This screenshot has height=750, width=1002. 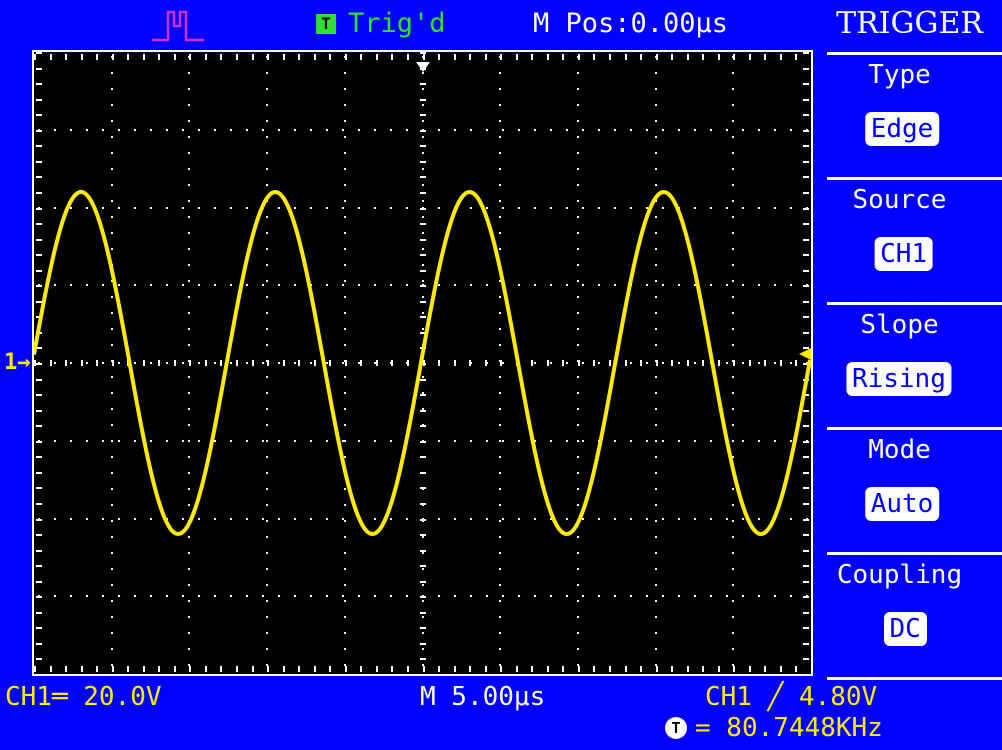 I want to click on menu-item-label: Type, so click(x=899, y=75).